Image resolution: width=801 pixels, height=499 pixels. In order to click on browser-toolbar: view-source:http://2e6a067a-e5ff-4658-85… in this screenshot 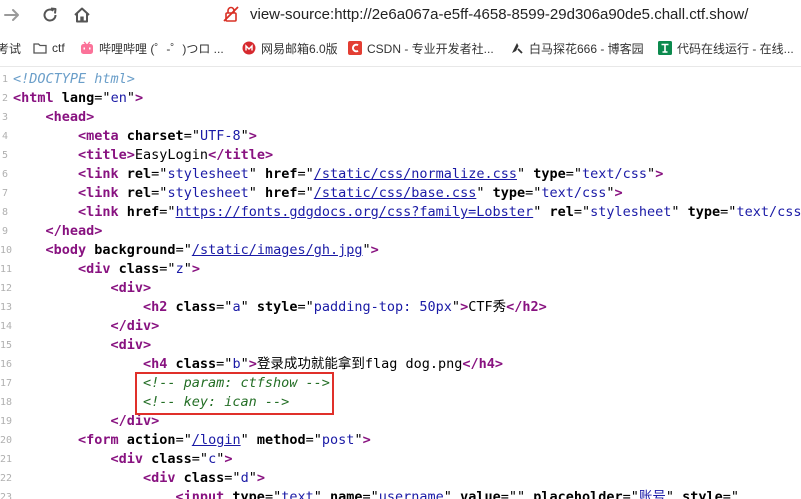, I will do `click(400, 15)`.